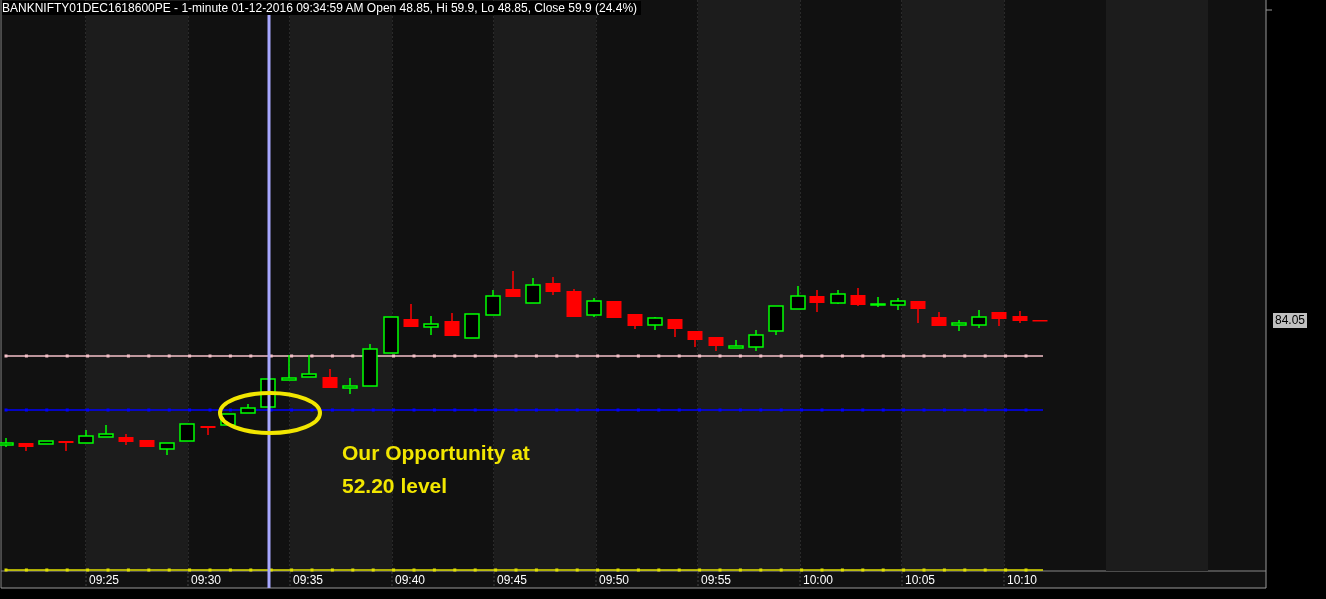 This screenshot has width=1326, height=599. I want to click on time-label: 09:50, so click(614, 580).